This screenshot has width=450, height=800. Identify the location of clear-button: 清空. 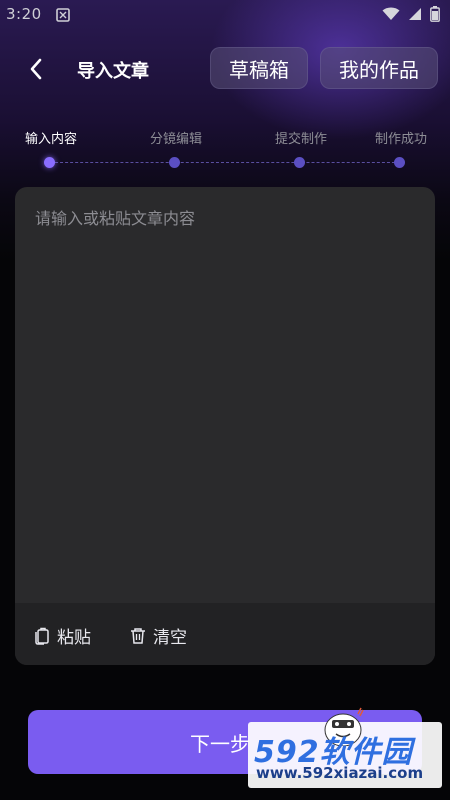
(158, 635).